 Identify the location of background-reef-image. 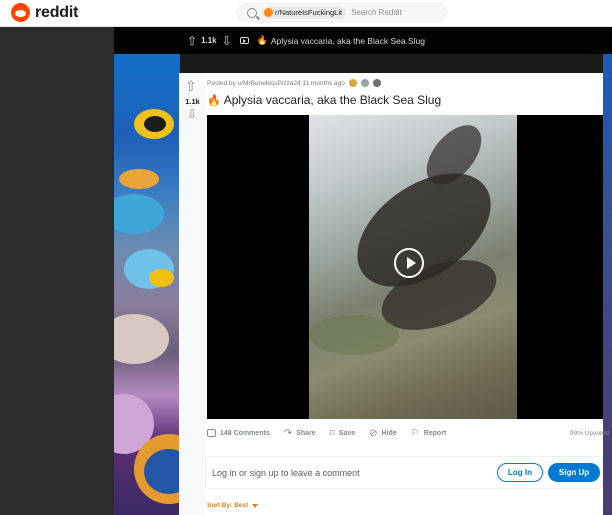
(147, 284).